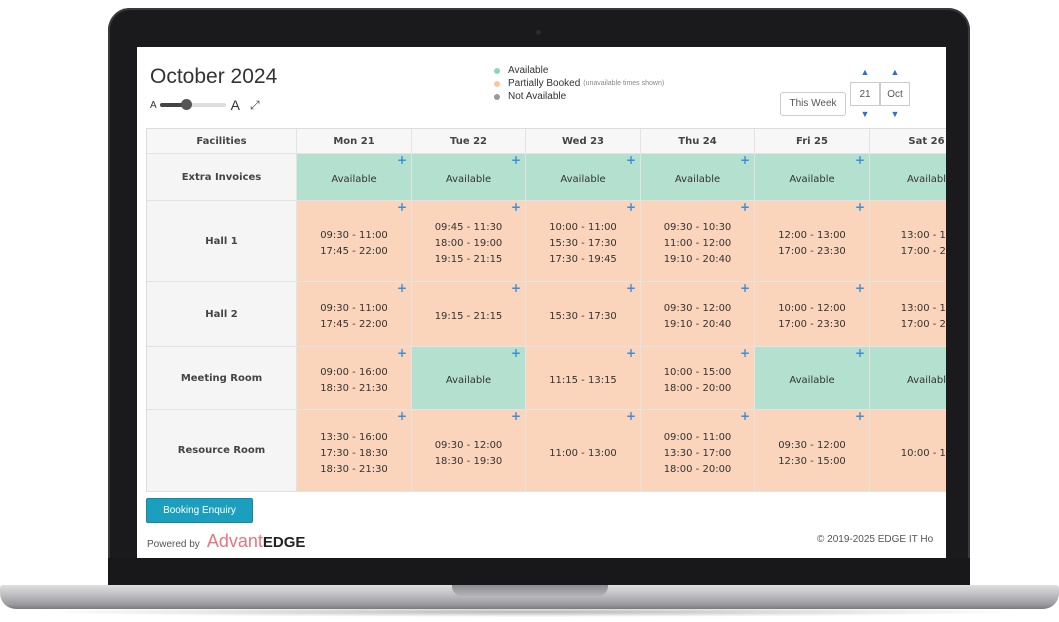 The image size is (1059, 622). Describe the element at coordinates (354, 235) in the screenshot. I see `booked-time-range: 09:30 - 11:00` at that location.